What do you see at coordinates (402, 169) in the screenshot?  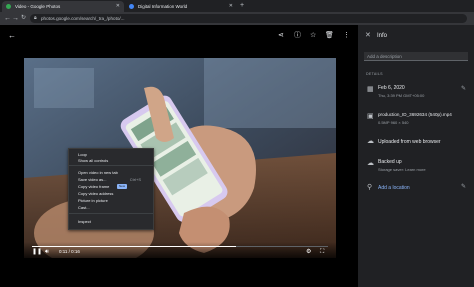 I see `storage-text: Storage saver: Learn more` at bounding box center [402, 169].